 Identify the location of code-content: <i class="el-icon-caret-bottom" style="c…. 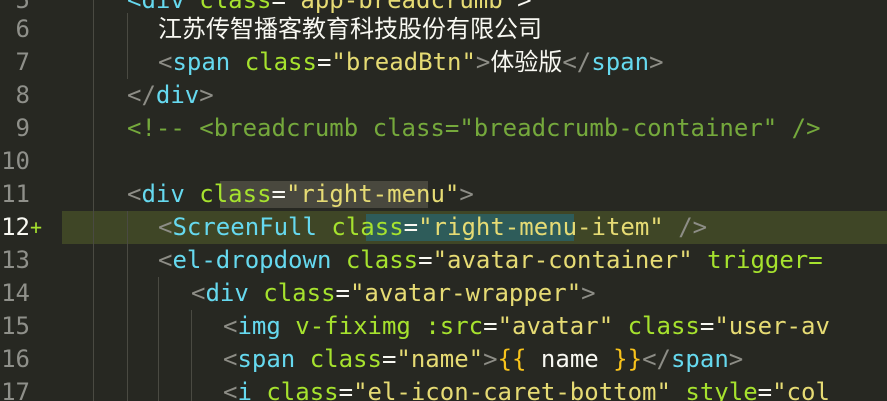
(526, 388).